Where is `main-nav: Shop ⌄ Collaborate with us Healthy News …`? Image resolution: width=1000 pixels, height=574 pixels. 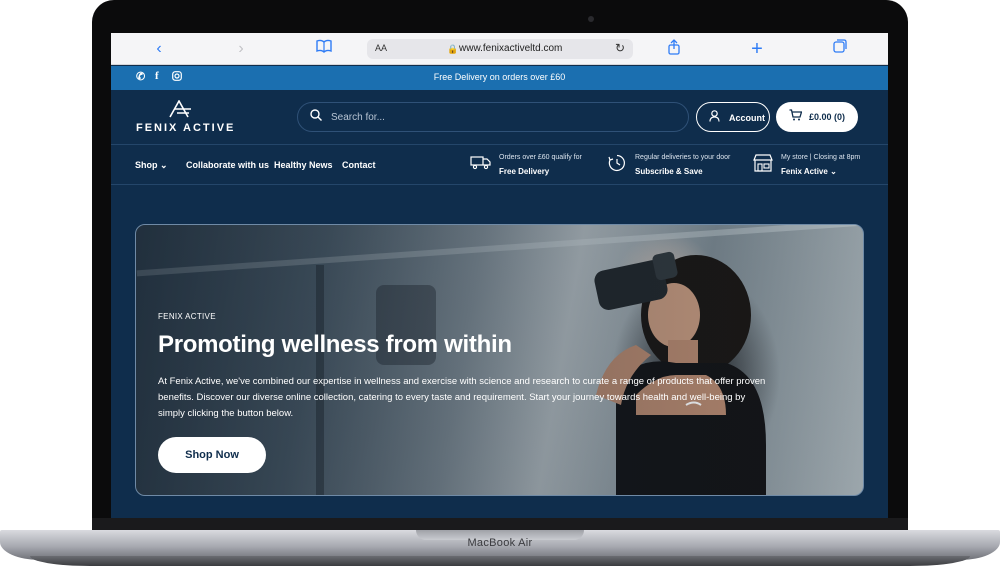 main-nav: Shop ⌄ Collaborate with us Healthy News … is located at coordinates (499, 165).